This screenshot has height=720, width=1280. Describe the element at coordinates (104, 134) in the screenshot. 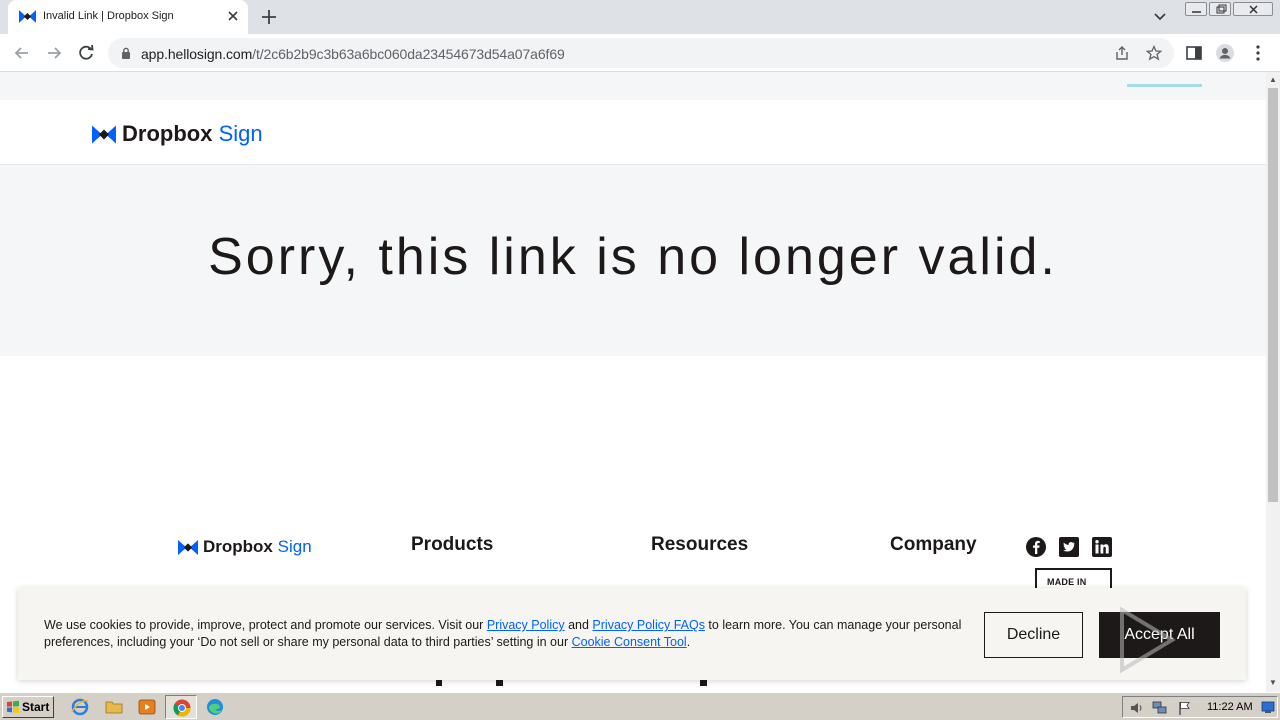

I see `dropbox-sign-logo-icon` at that location.